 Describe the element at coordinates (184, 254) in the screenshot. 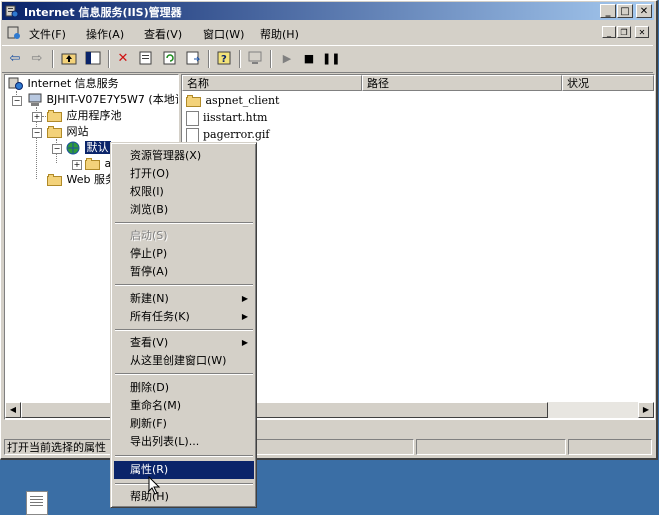

I see `context-item-stop: 停止(P)` at that location.